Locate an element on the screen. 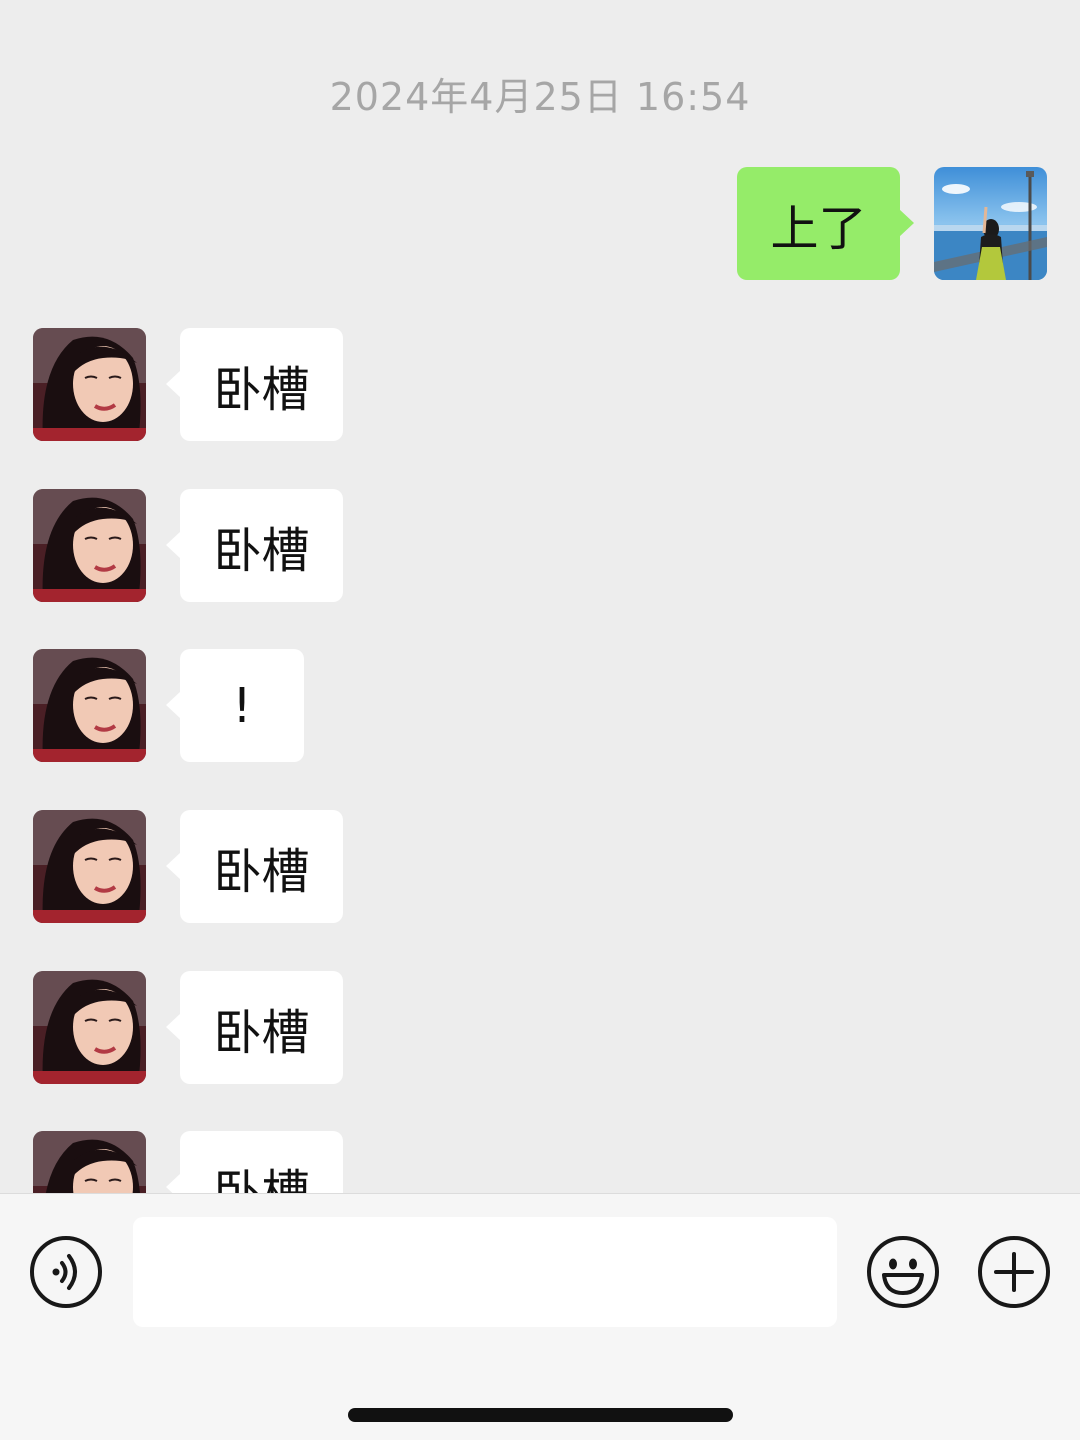 The image size is (1080, 1440). emoji-button is located at coordinates (903, 1272).